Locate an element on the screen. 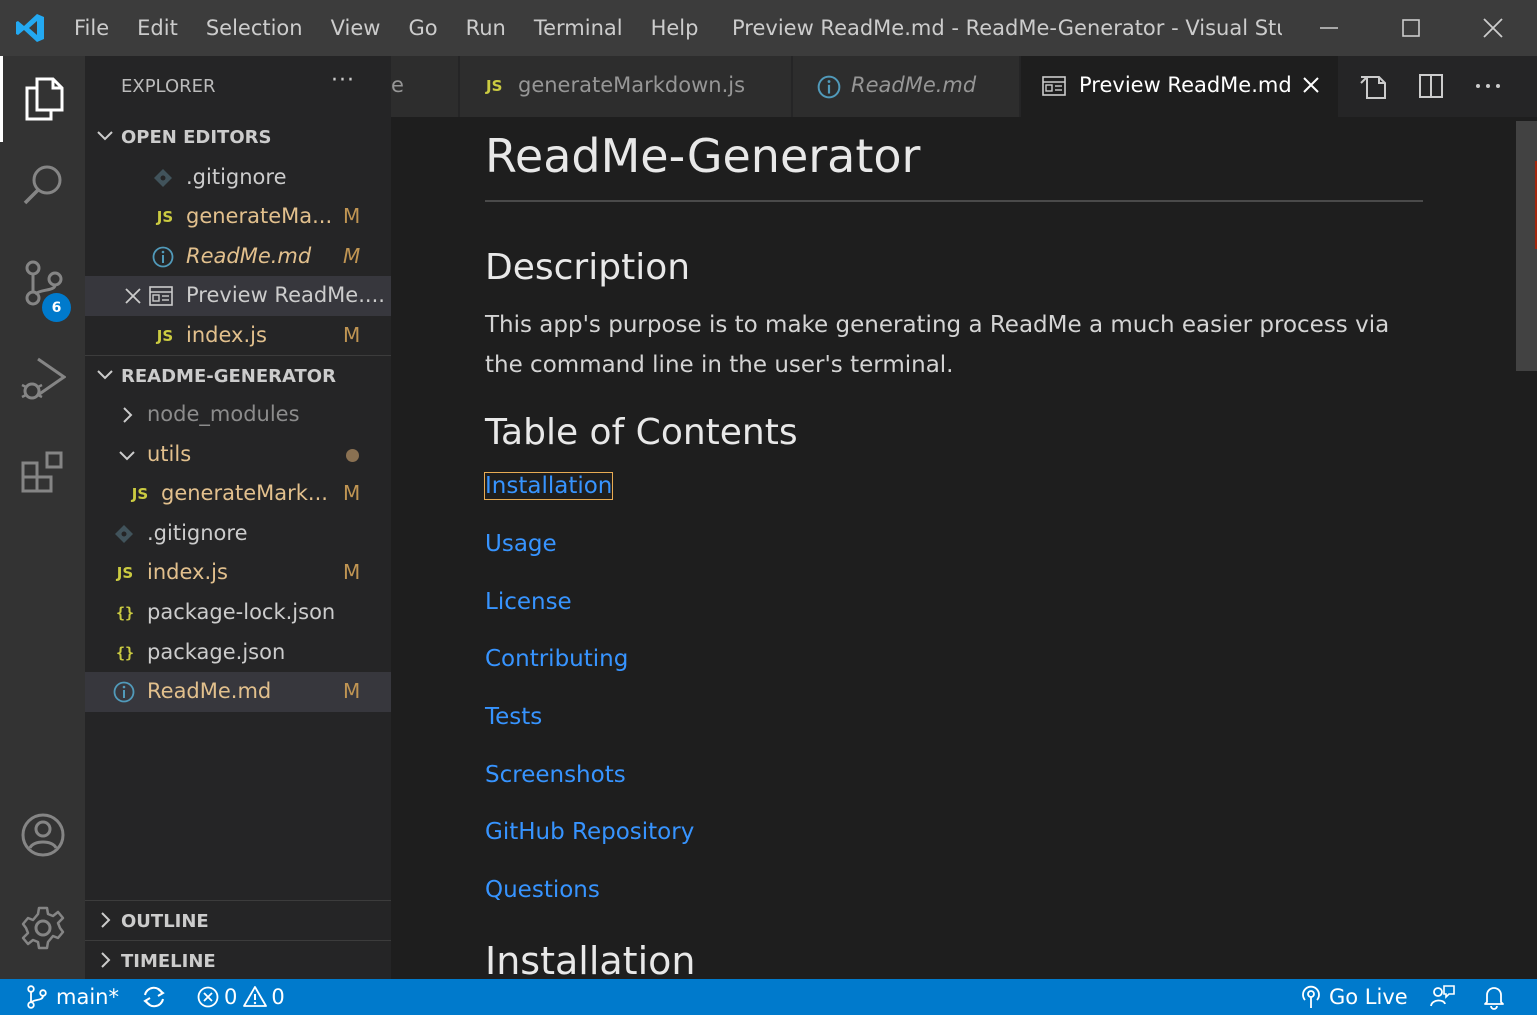  file-name: .gitignore is located at coordinates (197, 533).